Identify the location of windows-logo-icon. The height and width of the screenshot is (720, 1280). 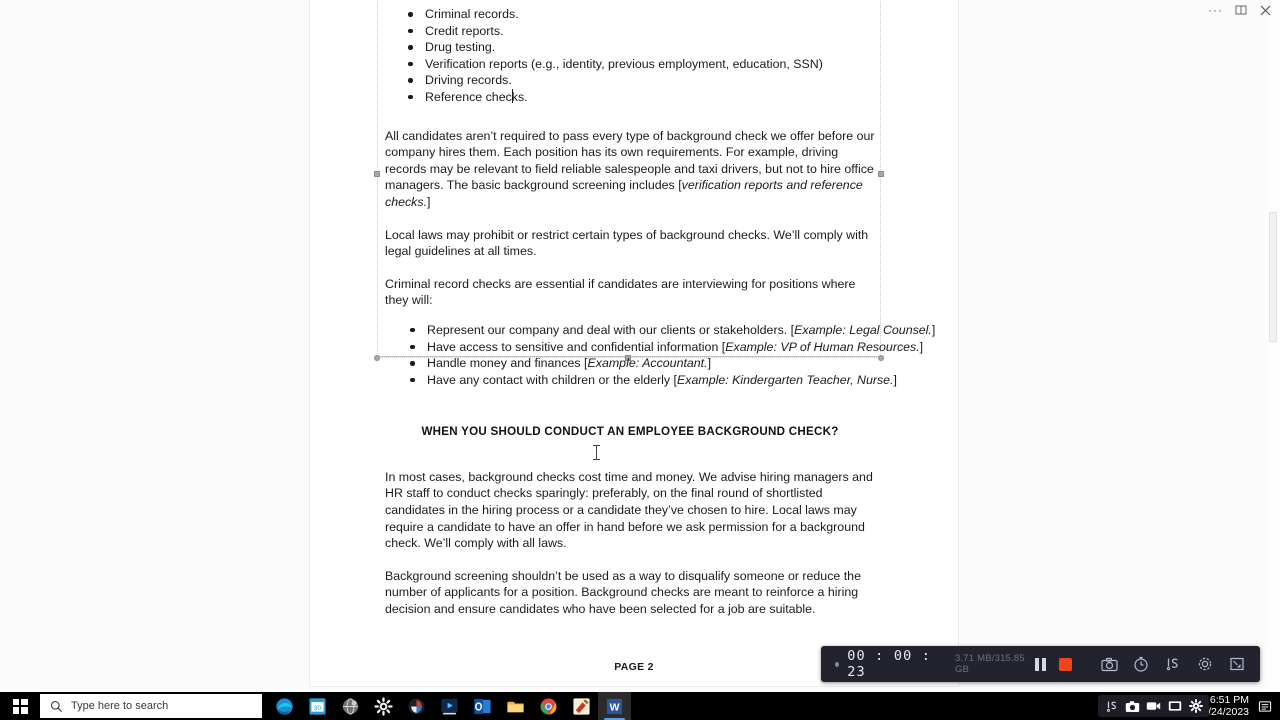
(20, 706).